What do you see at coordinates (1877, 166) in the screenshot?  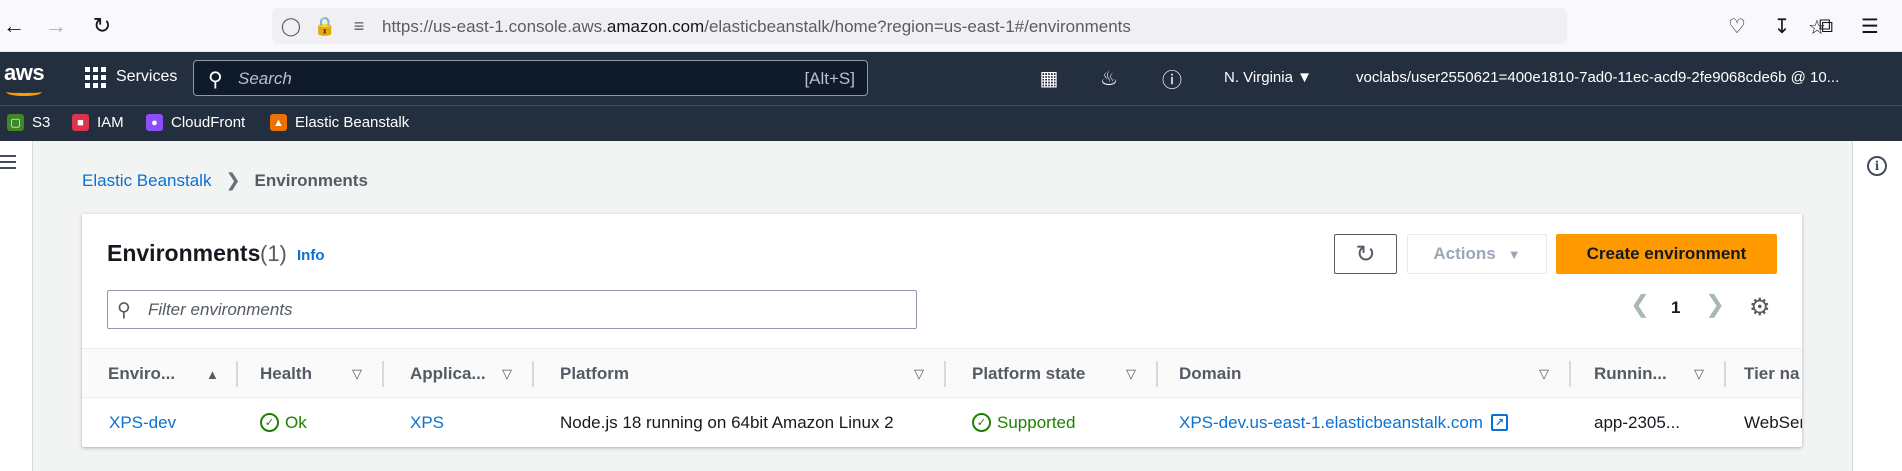 I see `info-panel-icon: i` at bounding box center [1877, 166].